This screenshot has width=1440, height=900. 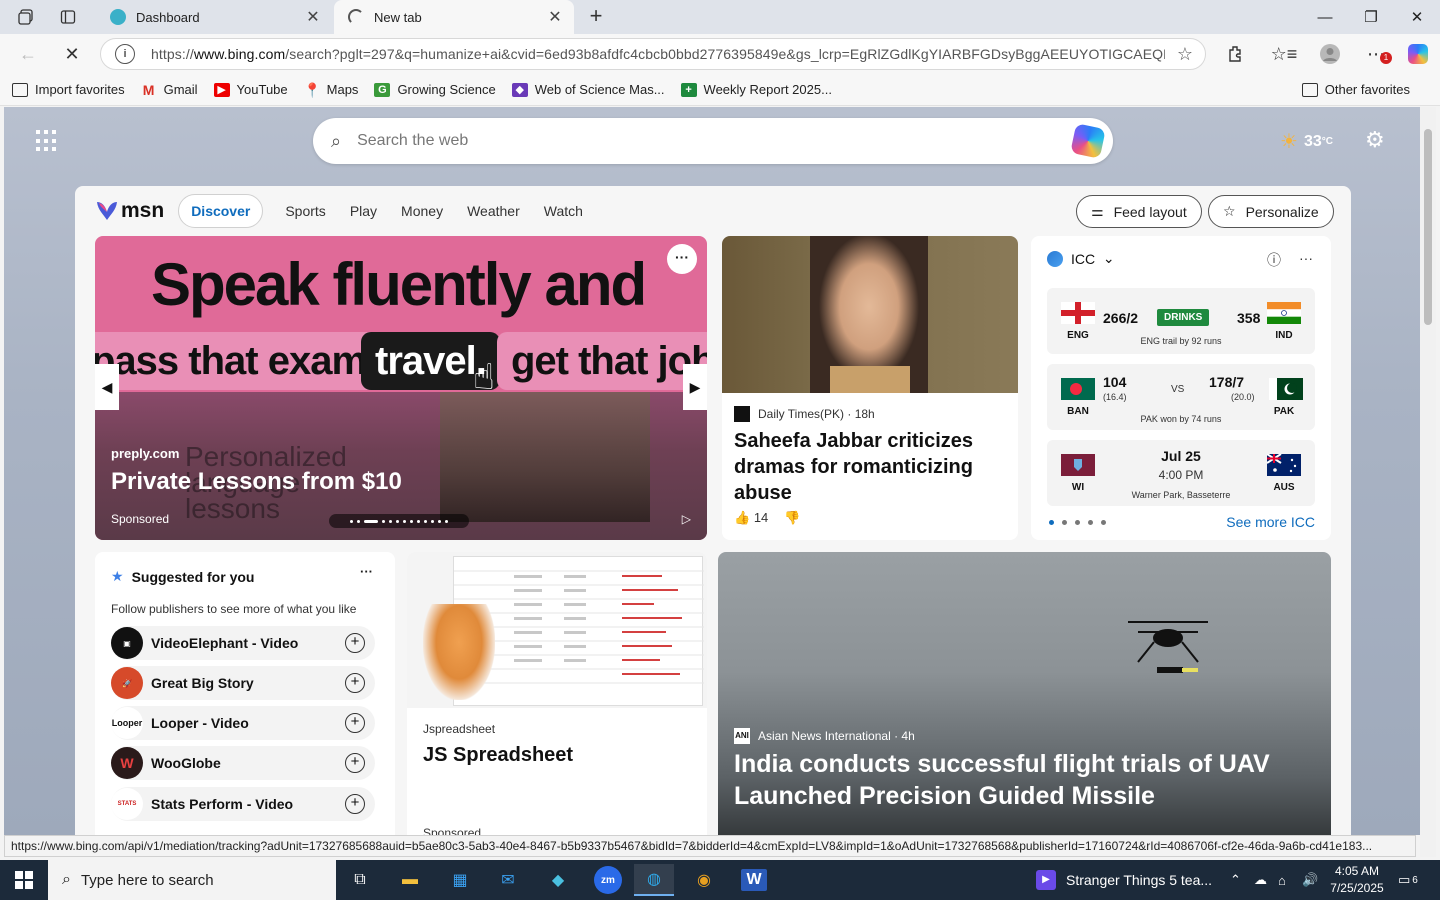 What do you see at coordinates (1357, 880) in the screenshot?
I see `system-clock: 4:05 AM 7/25/2025` at bounding box center [1357, 880].